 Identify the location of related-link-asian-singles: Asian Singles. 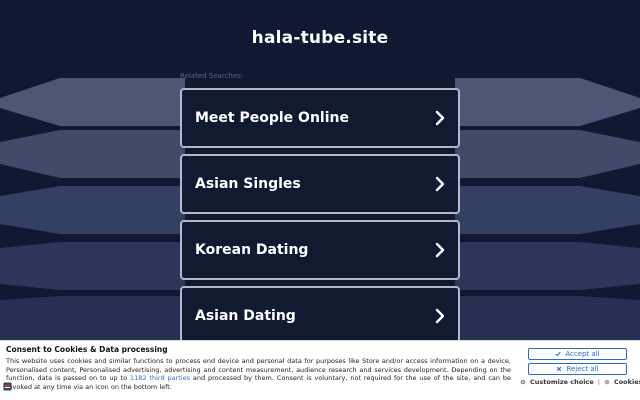
(320, 184).